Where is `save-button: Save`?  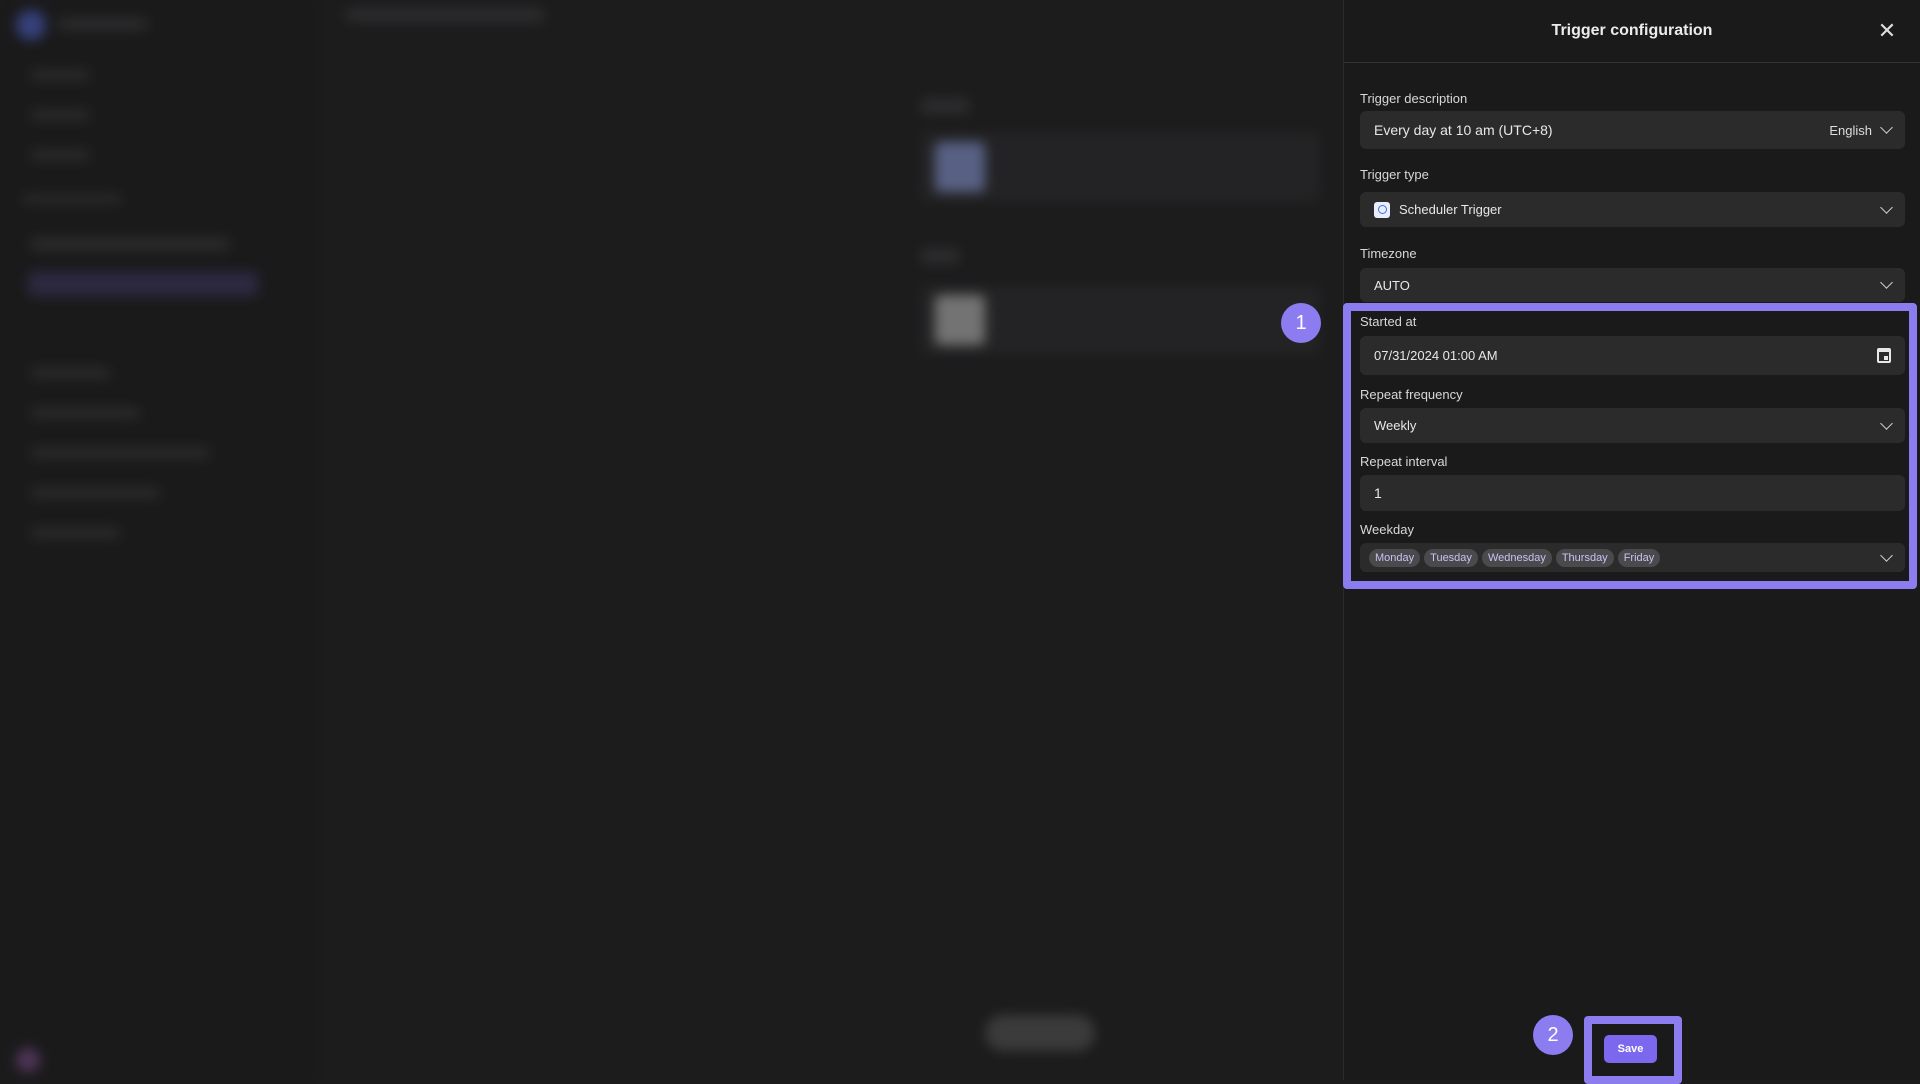 save-button: Save is located at coordinates (1630, 1049).